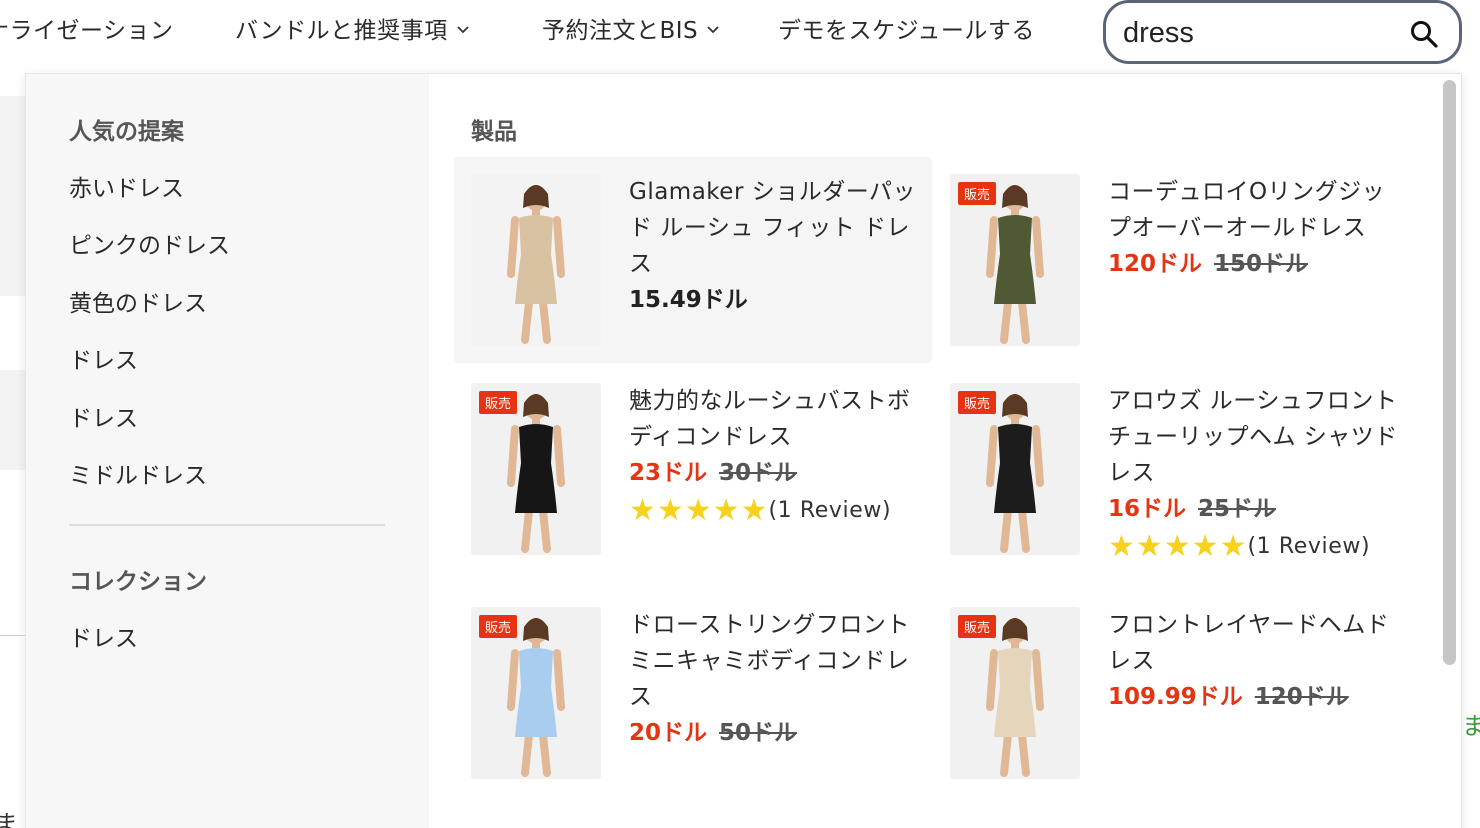  I want to click on product-name: フロントレイヤードヘムドレス, so click(1249, 643).